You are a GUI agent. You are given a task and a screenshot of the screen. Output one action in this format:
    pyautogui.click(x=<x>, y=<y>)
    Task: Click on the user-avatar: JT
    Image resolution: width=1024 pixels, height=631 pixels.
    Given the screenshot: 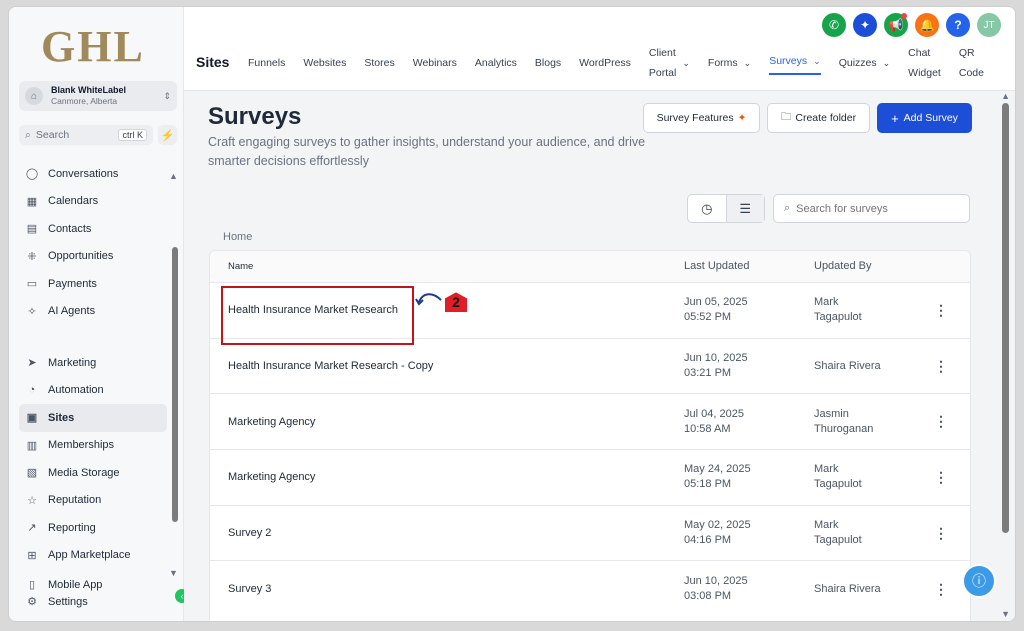 What is the action you would take?
    pyautogui.click(x=989, y=25)
    